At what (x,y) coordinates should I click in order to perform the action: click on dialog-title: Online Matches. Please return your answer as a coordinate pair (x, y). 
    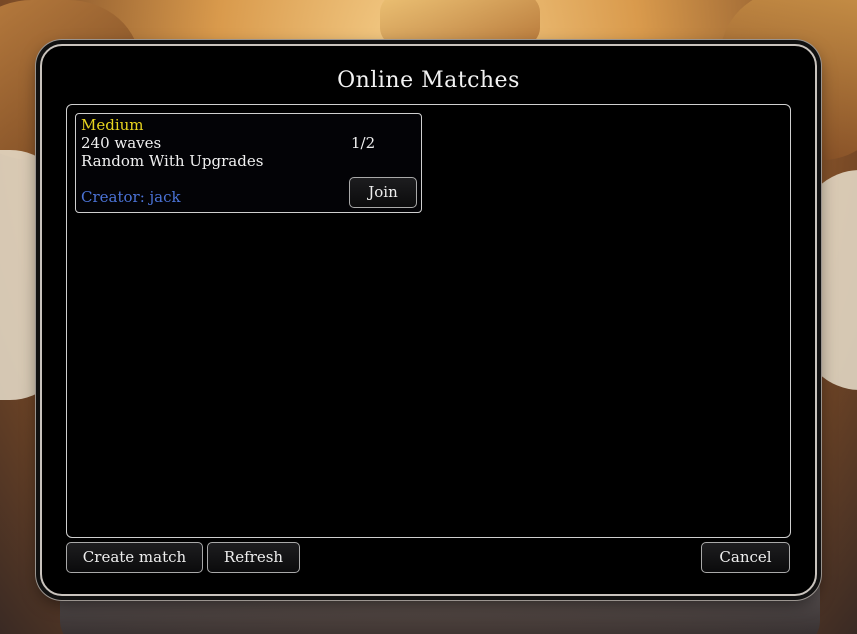
    Looking at the image, I should click on (428, 80).